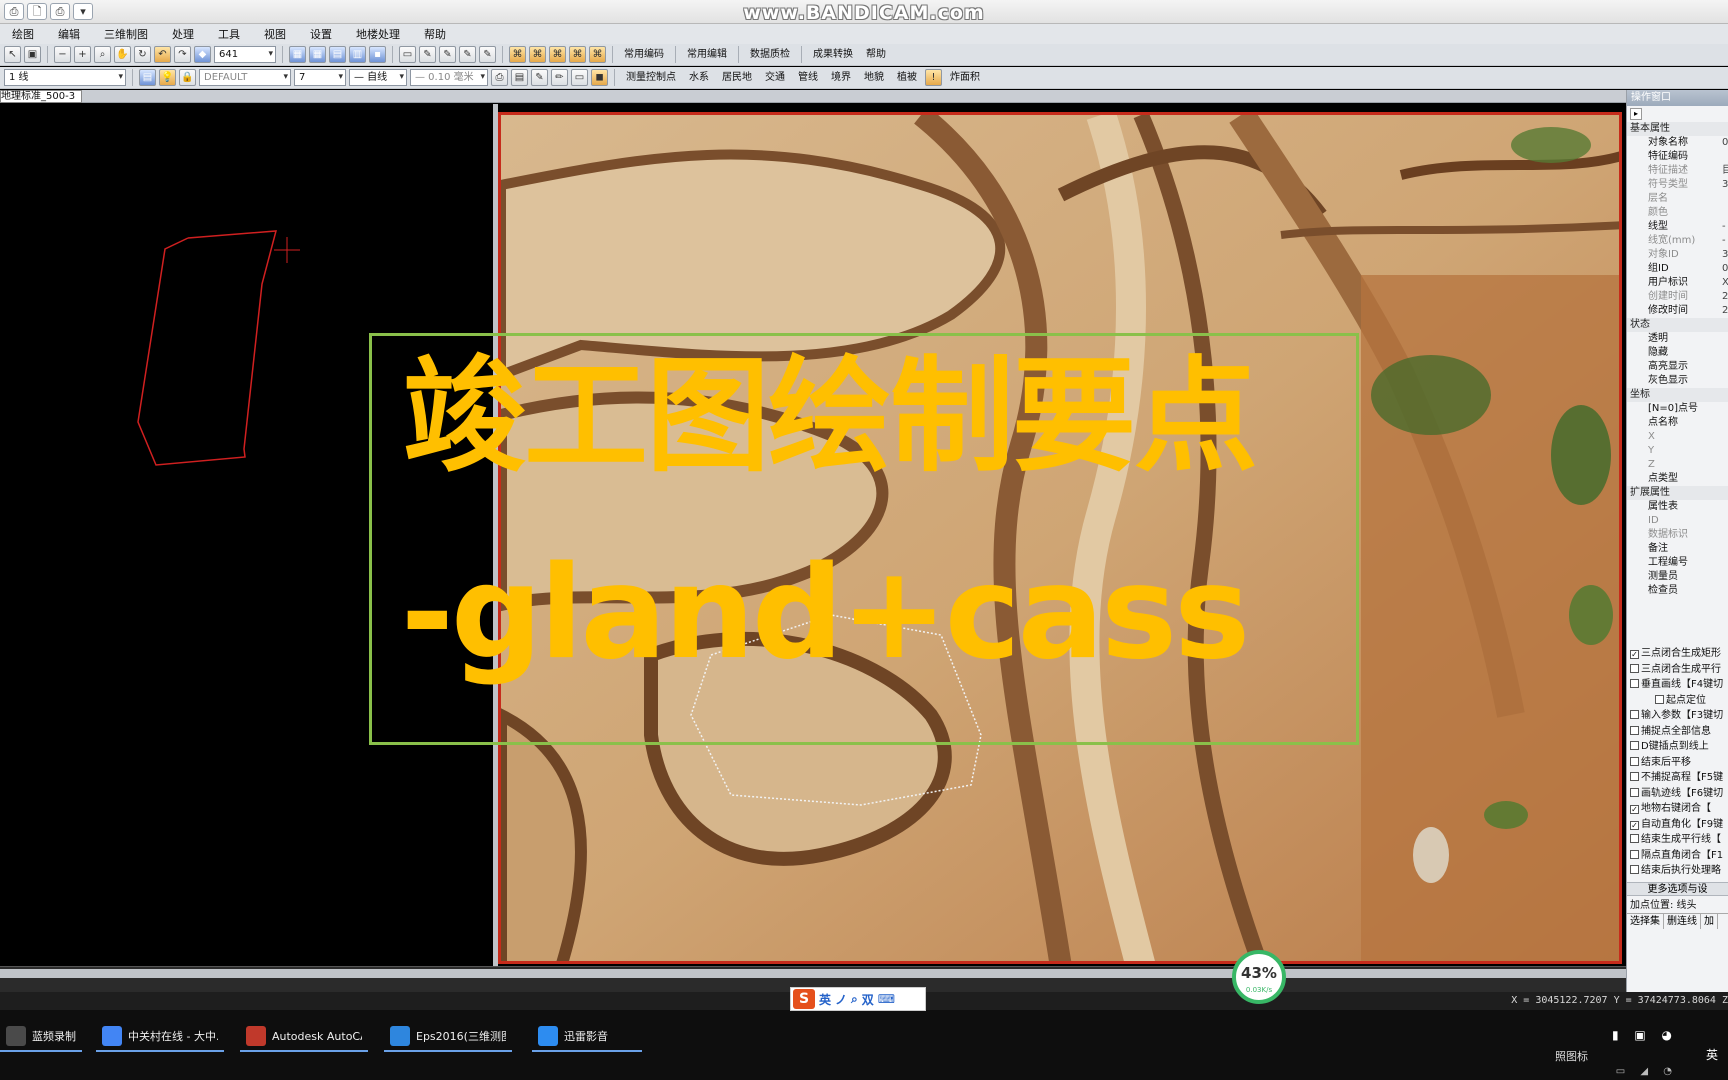  Describe the element at coordinates (202, 54) in the screenshot. I see `layer-icon: ◆` at that location.